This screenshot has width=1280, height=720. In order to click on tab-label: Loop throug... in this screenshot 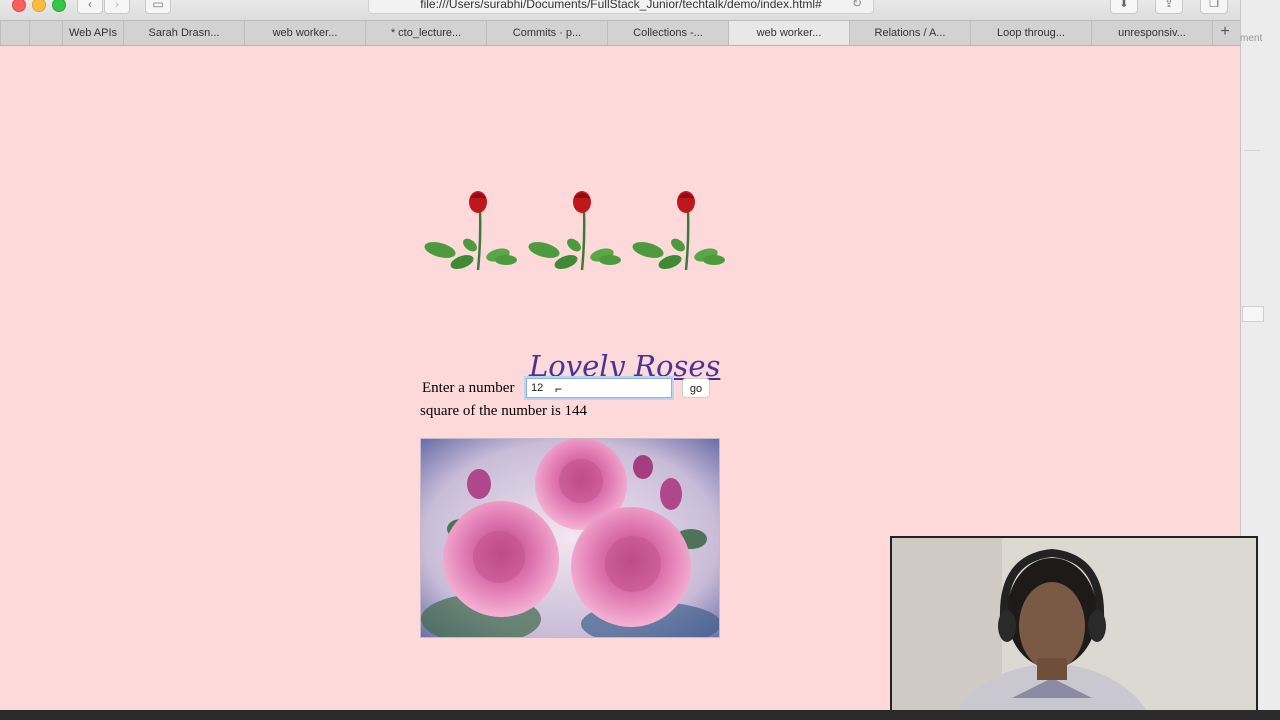, I will do `click(1031, 33)`.